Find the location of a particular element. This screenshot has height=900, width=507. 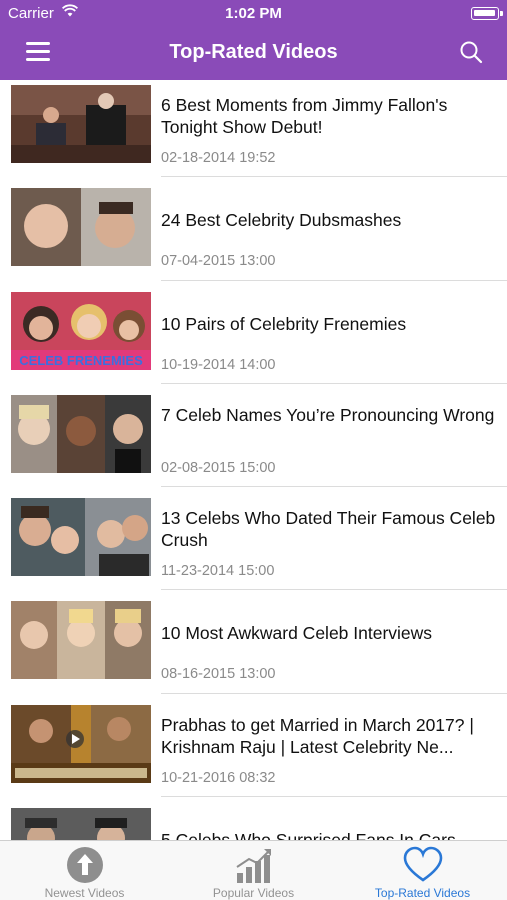

search-icon is located at coordinates (471, 54).